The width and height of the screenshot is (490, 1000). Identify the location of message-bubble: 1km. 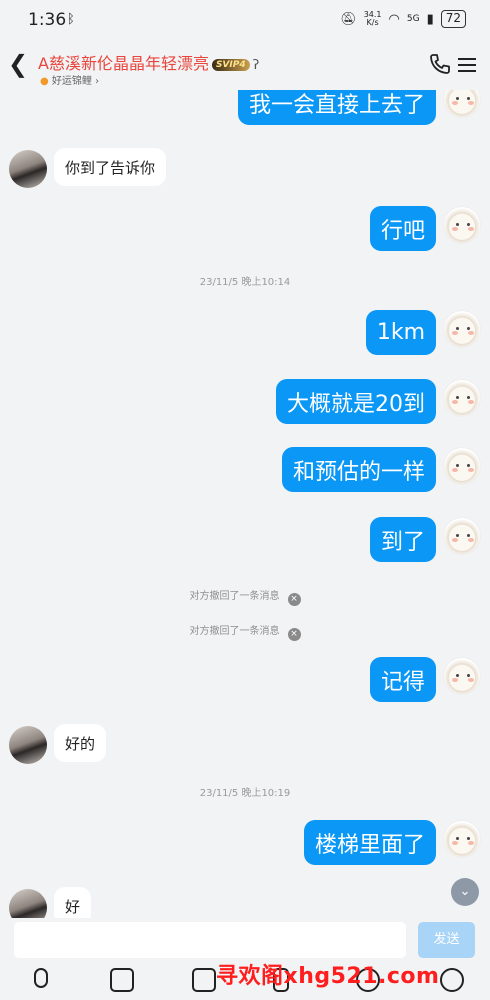
(400, 332).